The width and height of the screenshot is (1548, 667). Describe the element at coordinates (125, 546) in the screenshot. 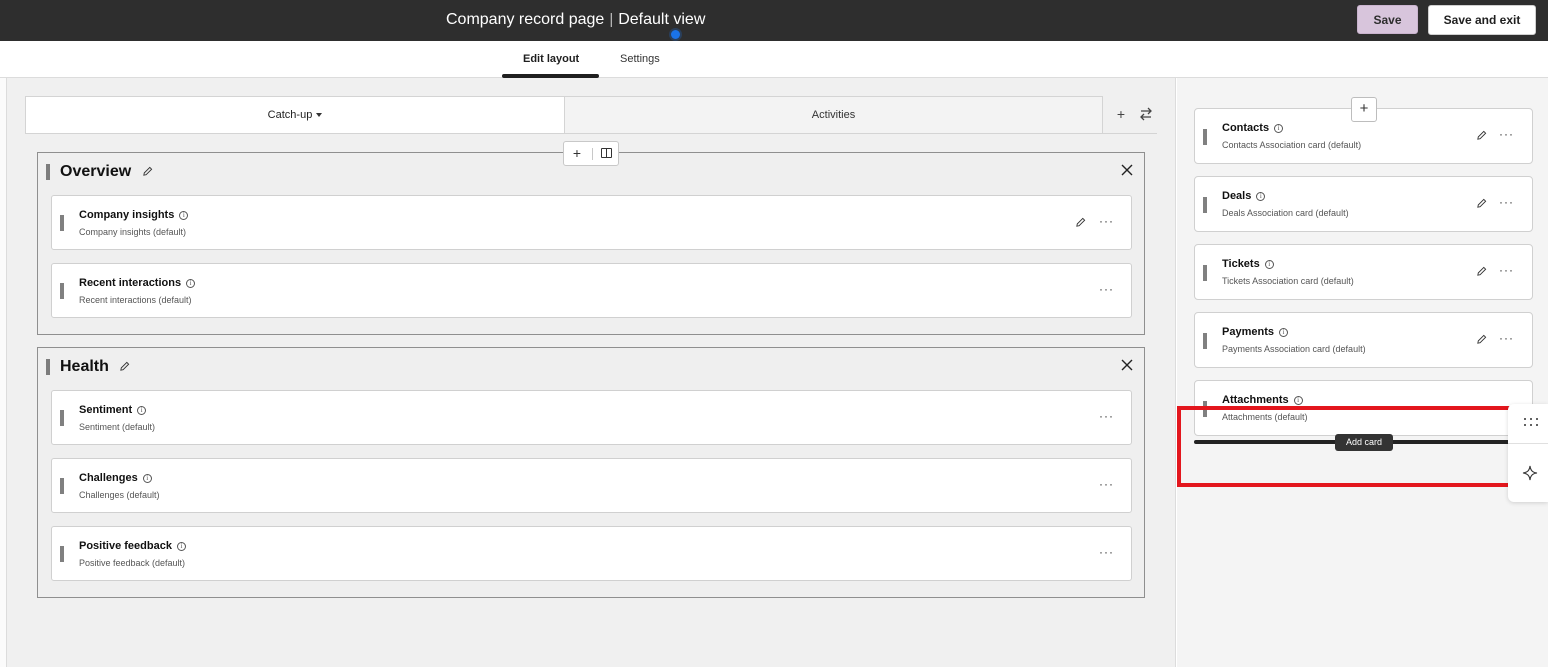

I see `card-title-text: Positive feedback` at that location.